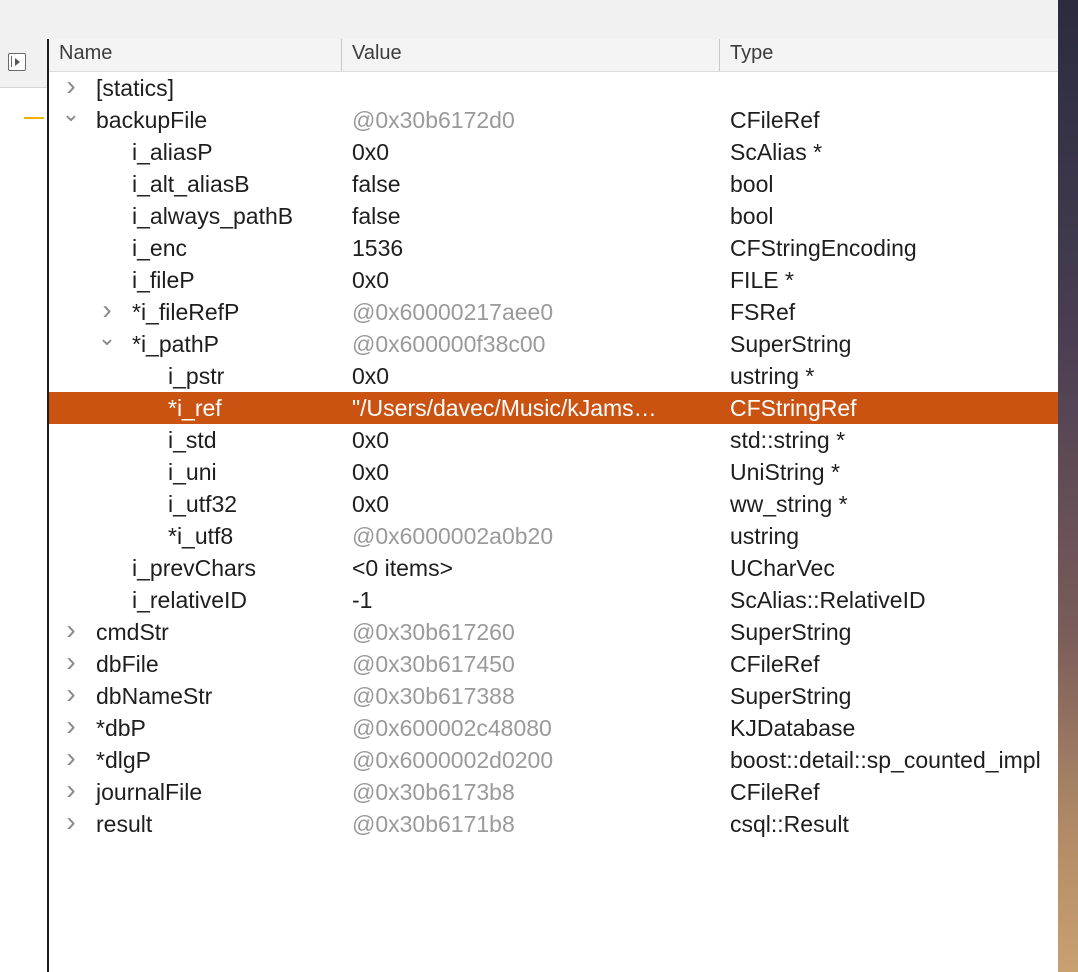 This screenshot has width=1078, height=972. Describe the element at coordinates (553, 728) in the screenshot. I see `variable-row: › *dbP @0x600002c48080 KJDatabase` at that location.